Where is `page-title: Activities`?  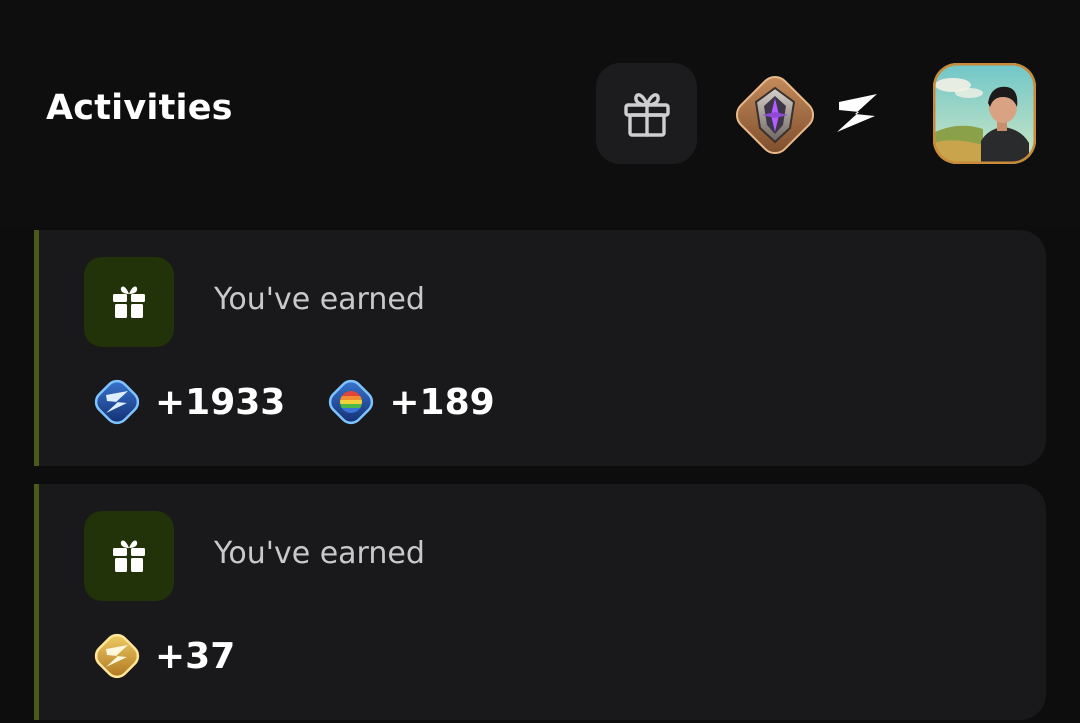 page-title: Activities is located at coordinates (139, 108).